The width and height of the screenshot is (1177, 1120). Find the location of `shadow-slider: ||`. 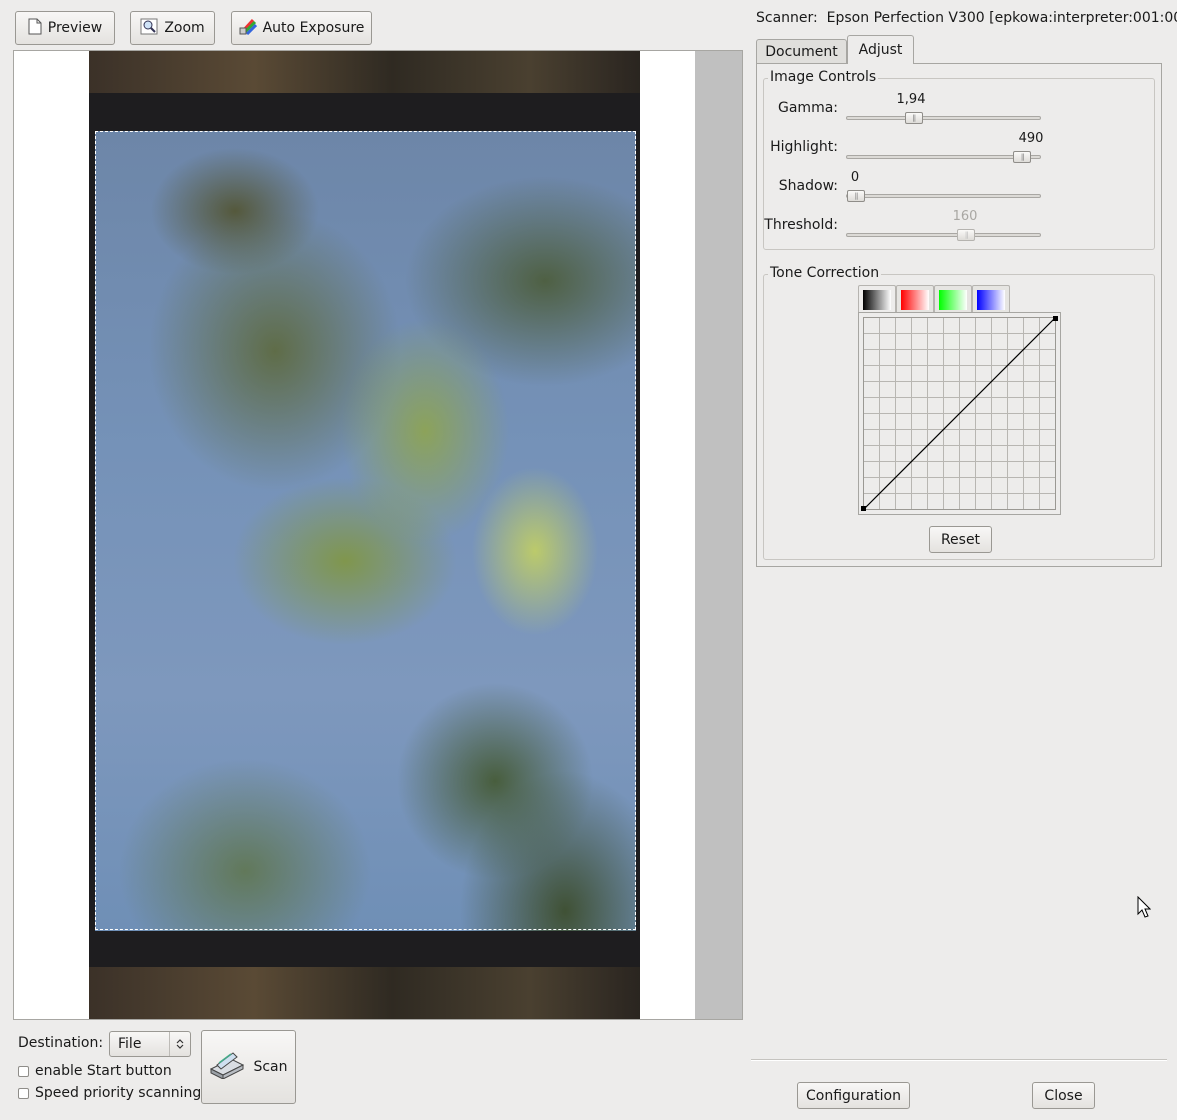

shadow-slider: || is located at coordinates (943, 196).